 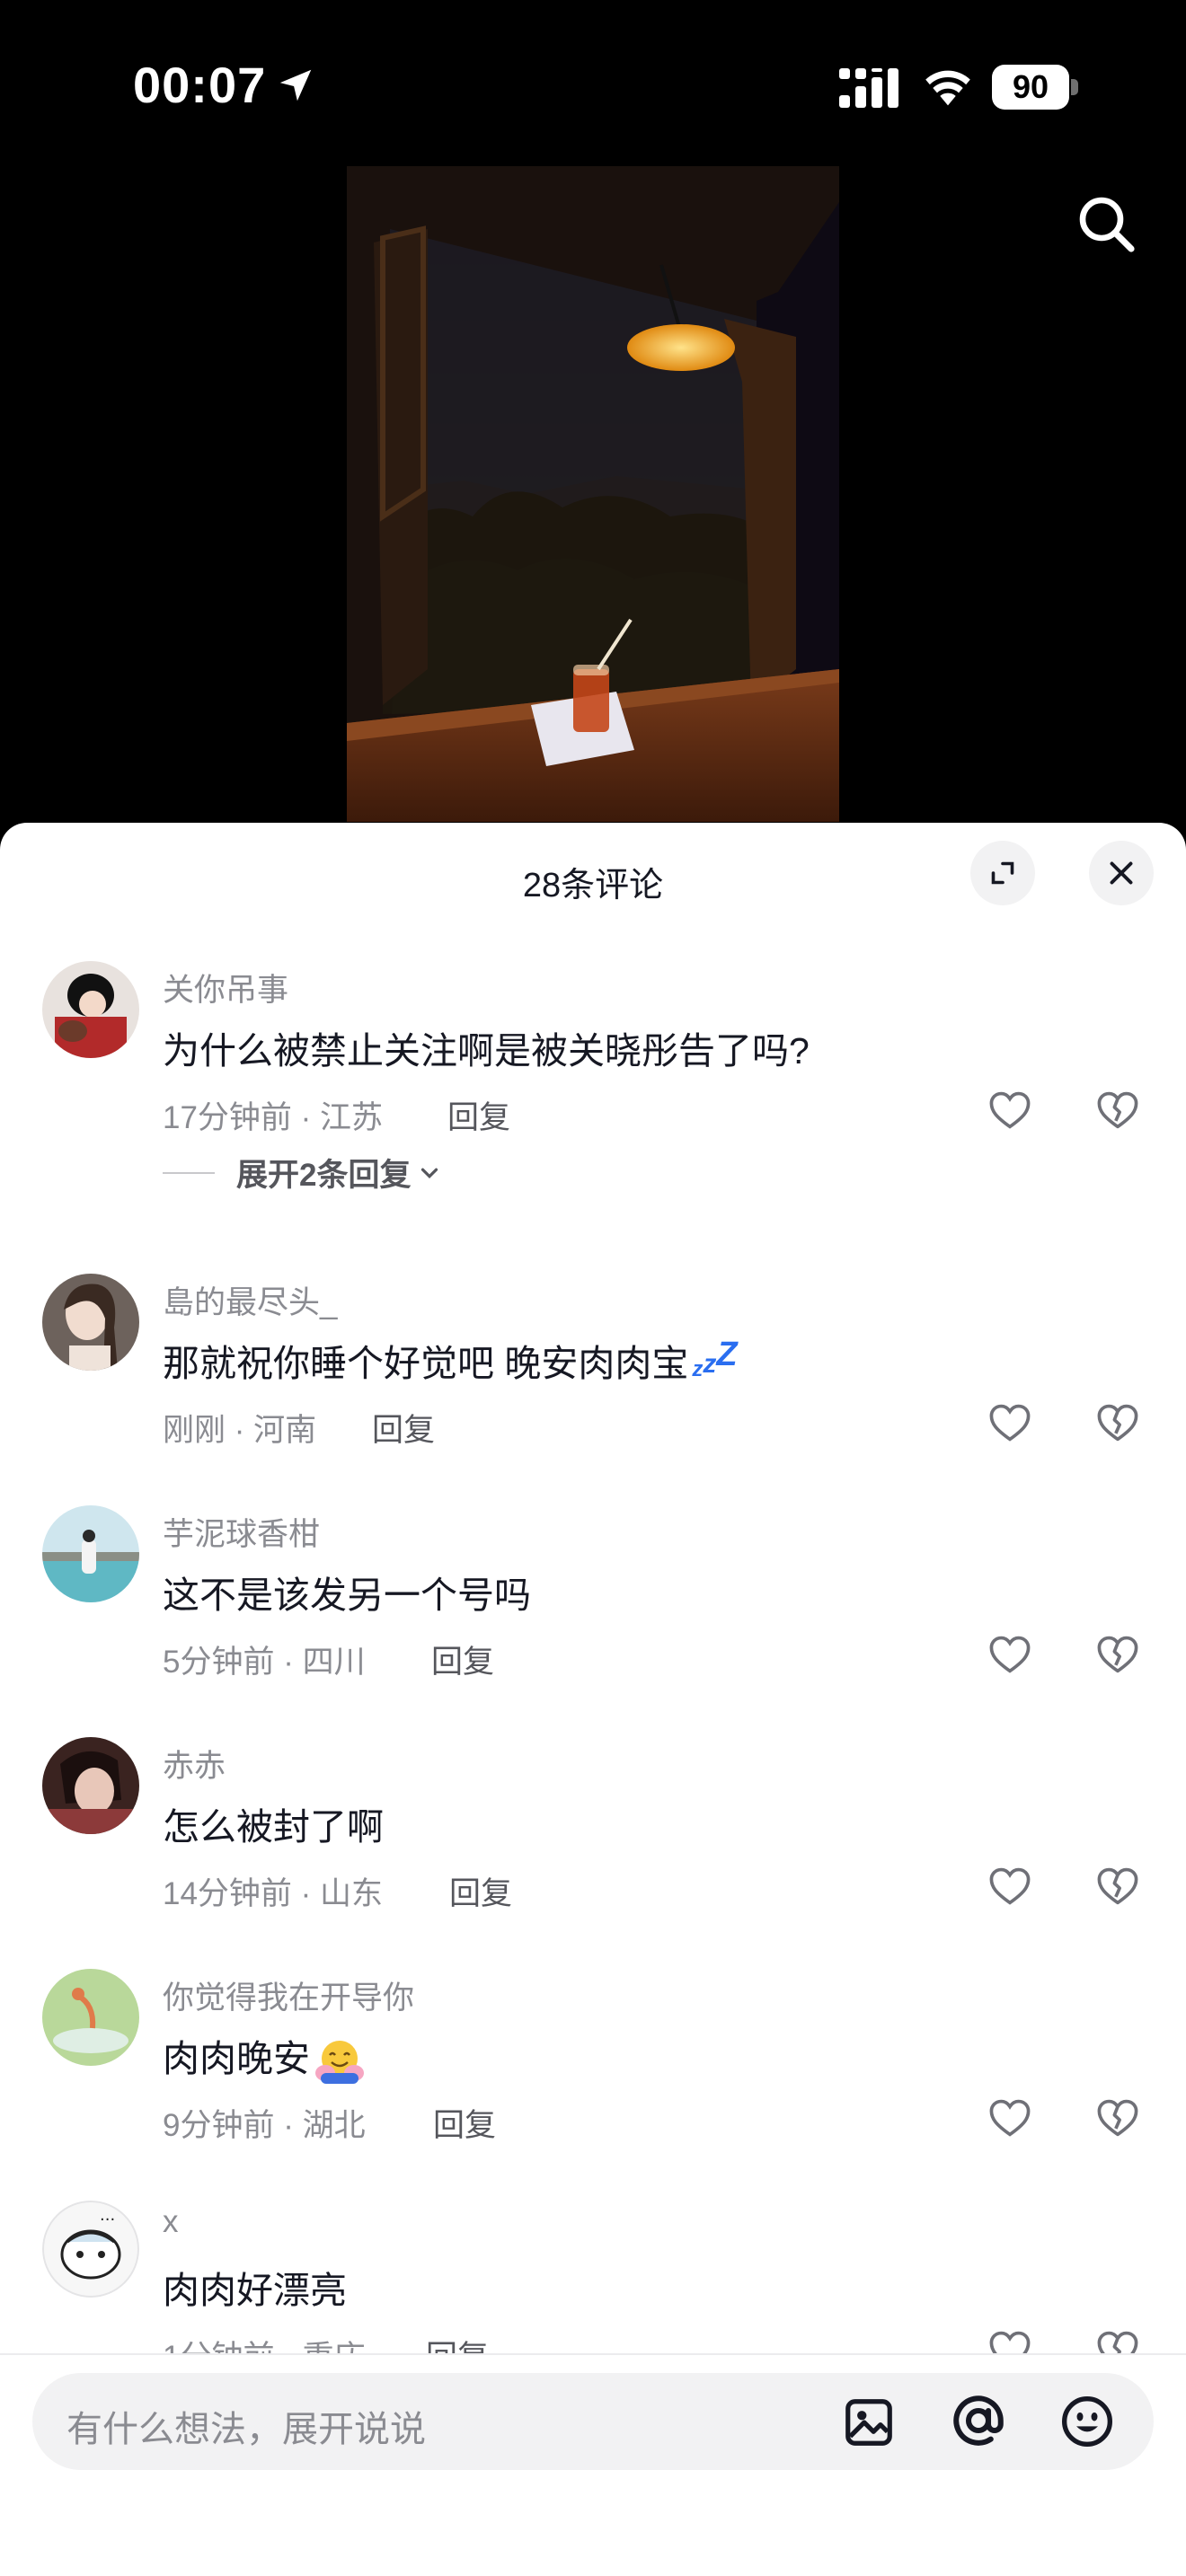 What do you see at coordinates (273, 1827) in the screenshot?
I see `comment-text: 怎么被封了啊` at bounding box center [273, 1827].